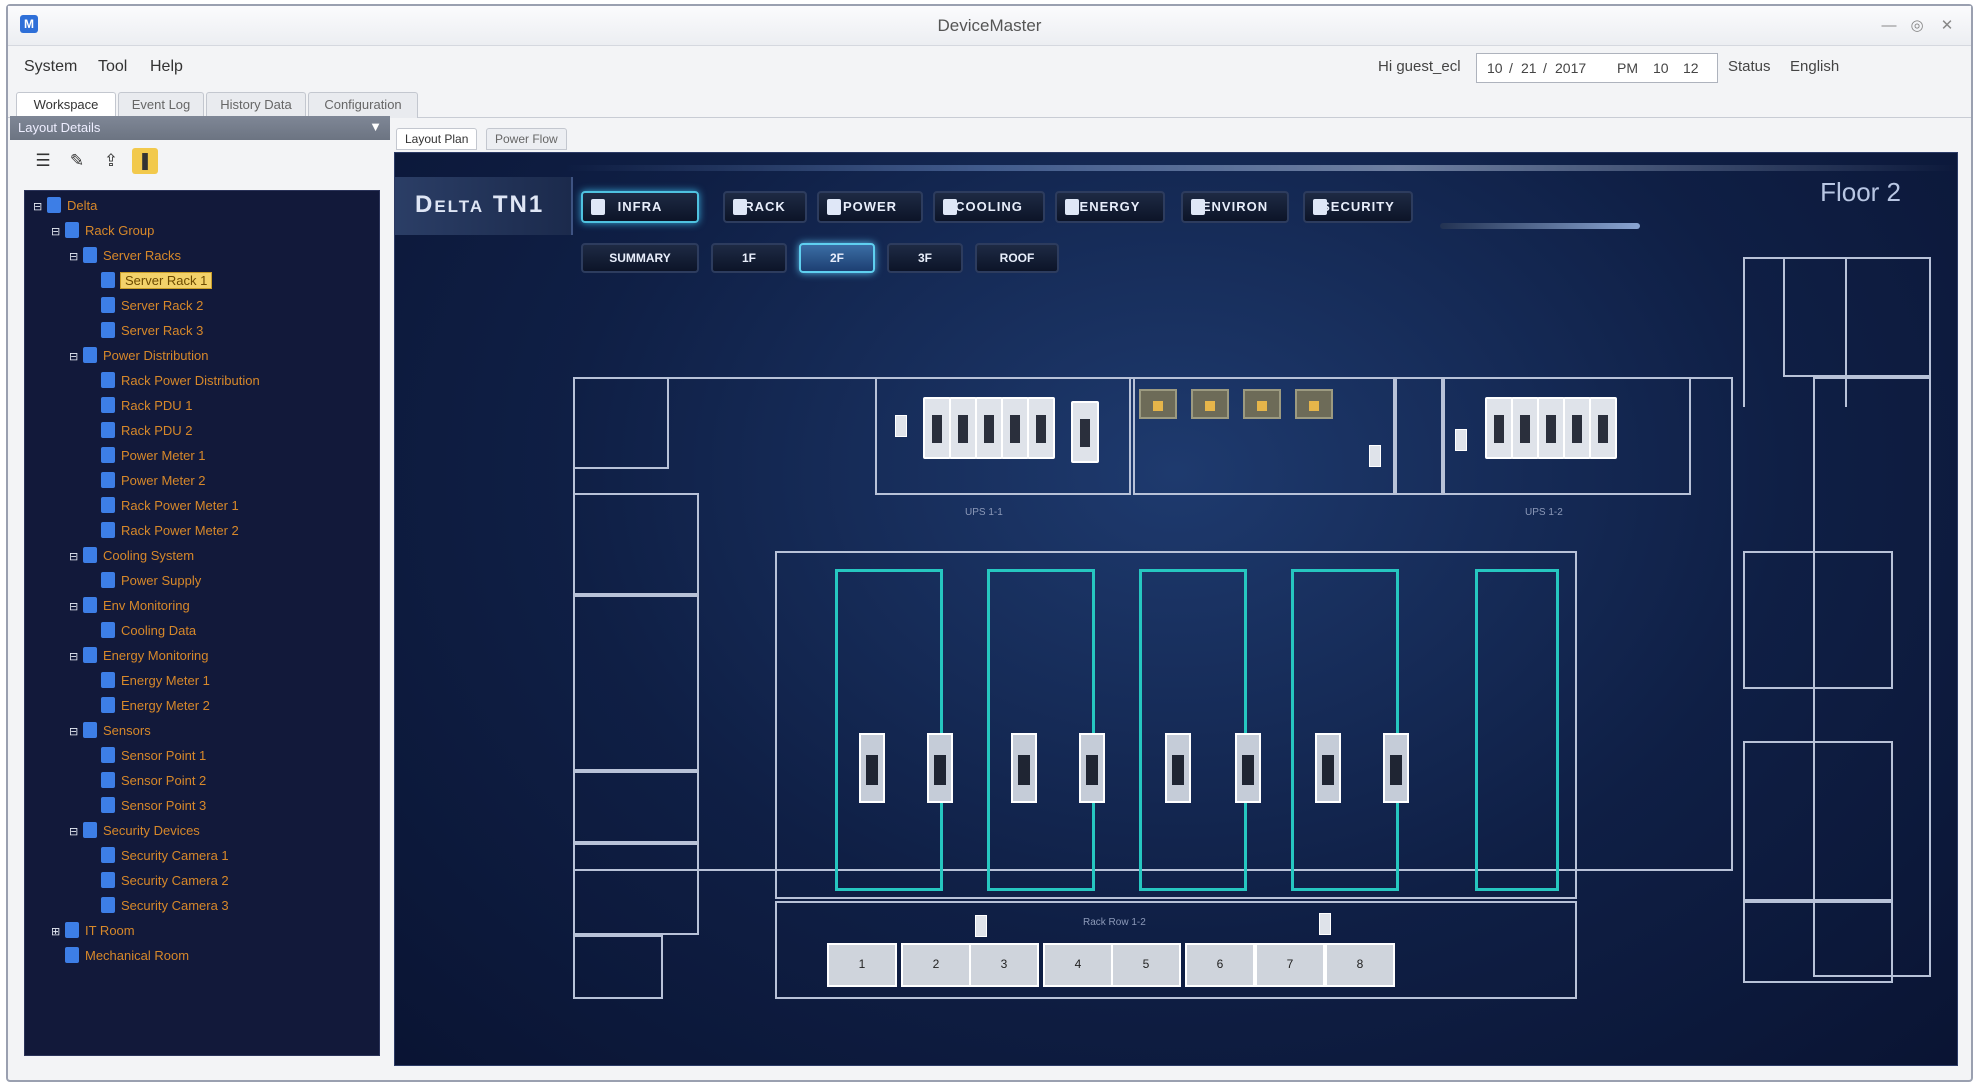  What do you see at coordinates (375, 126) in the screenshot?
I see `pin-icon: ▼` at bounding box center [375, 126].